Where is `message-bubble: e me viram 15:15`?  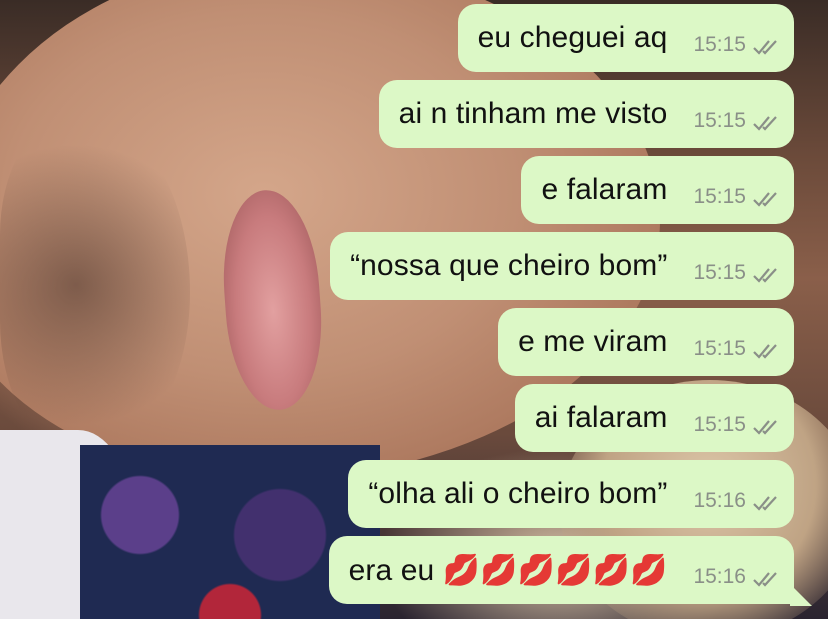
message-bubble: e me viram 15:15 is located at coordinates (646, 342).